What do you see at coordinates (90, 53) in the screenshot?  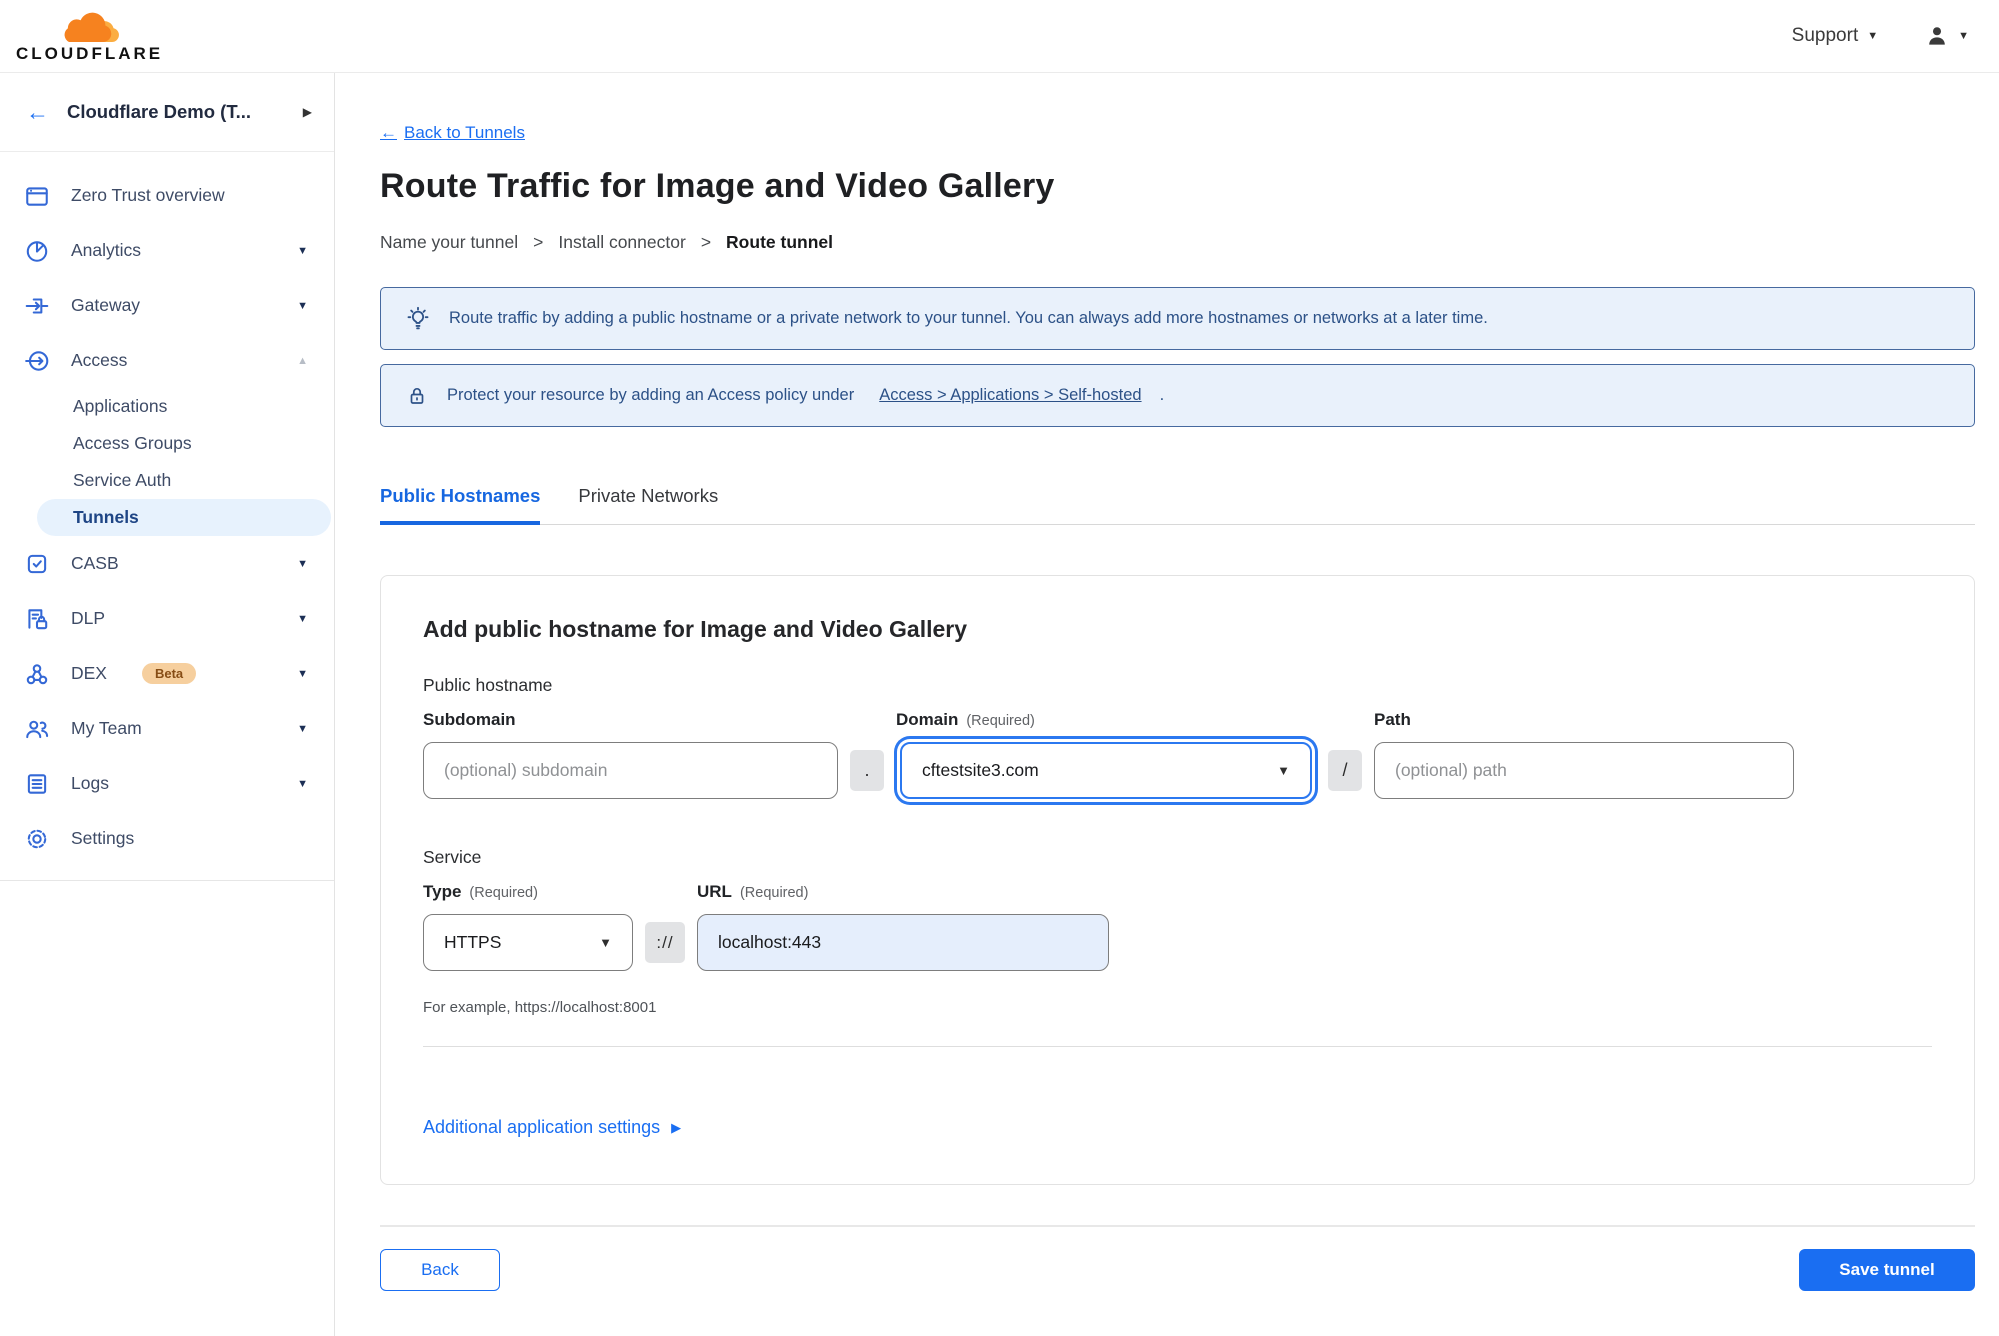 I see `cloudflare-wordmark: CLOUDFLARE` at bounding box center [90, 53].